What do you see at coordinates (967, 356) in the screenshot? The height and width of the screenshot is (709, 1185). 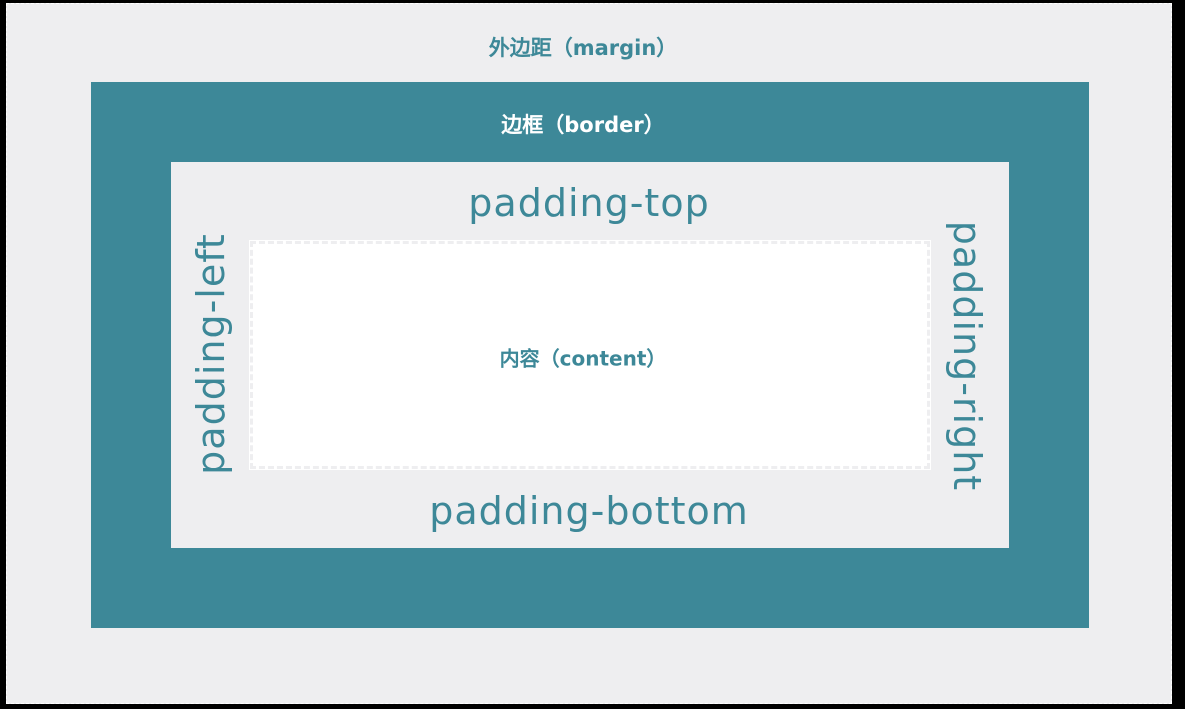 I see `padding-right-label: padding-right` at bounding box center [967, 356].